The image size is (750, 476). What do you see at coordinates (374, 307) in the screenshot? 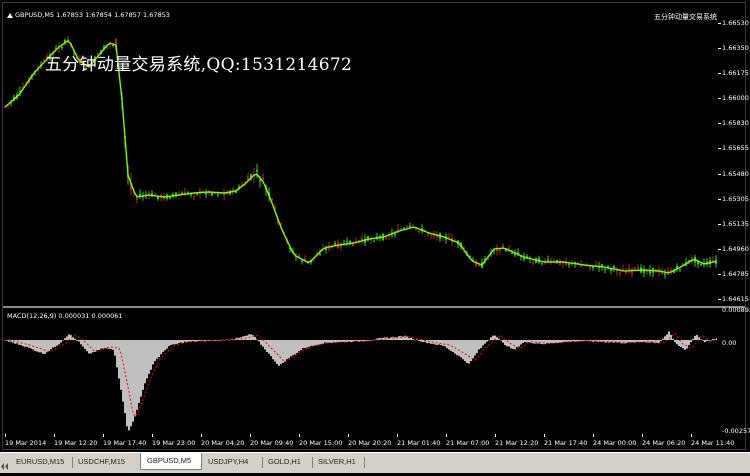
I see `pane-separator` at bounding box center [374, 307].